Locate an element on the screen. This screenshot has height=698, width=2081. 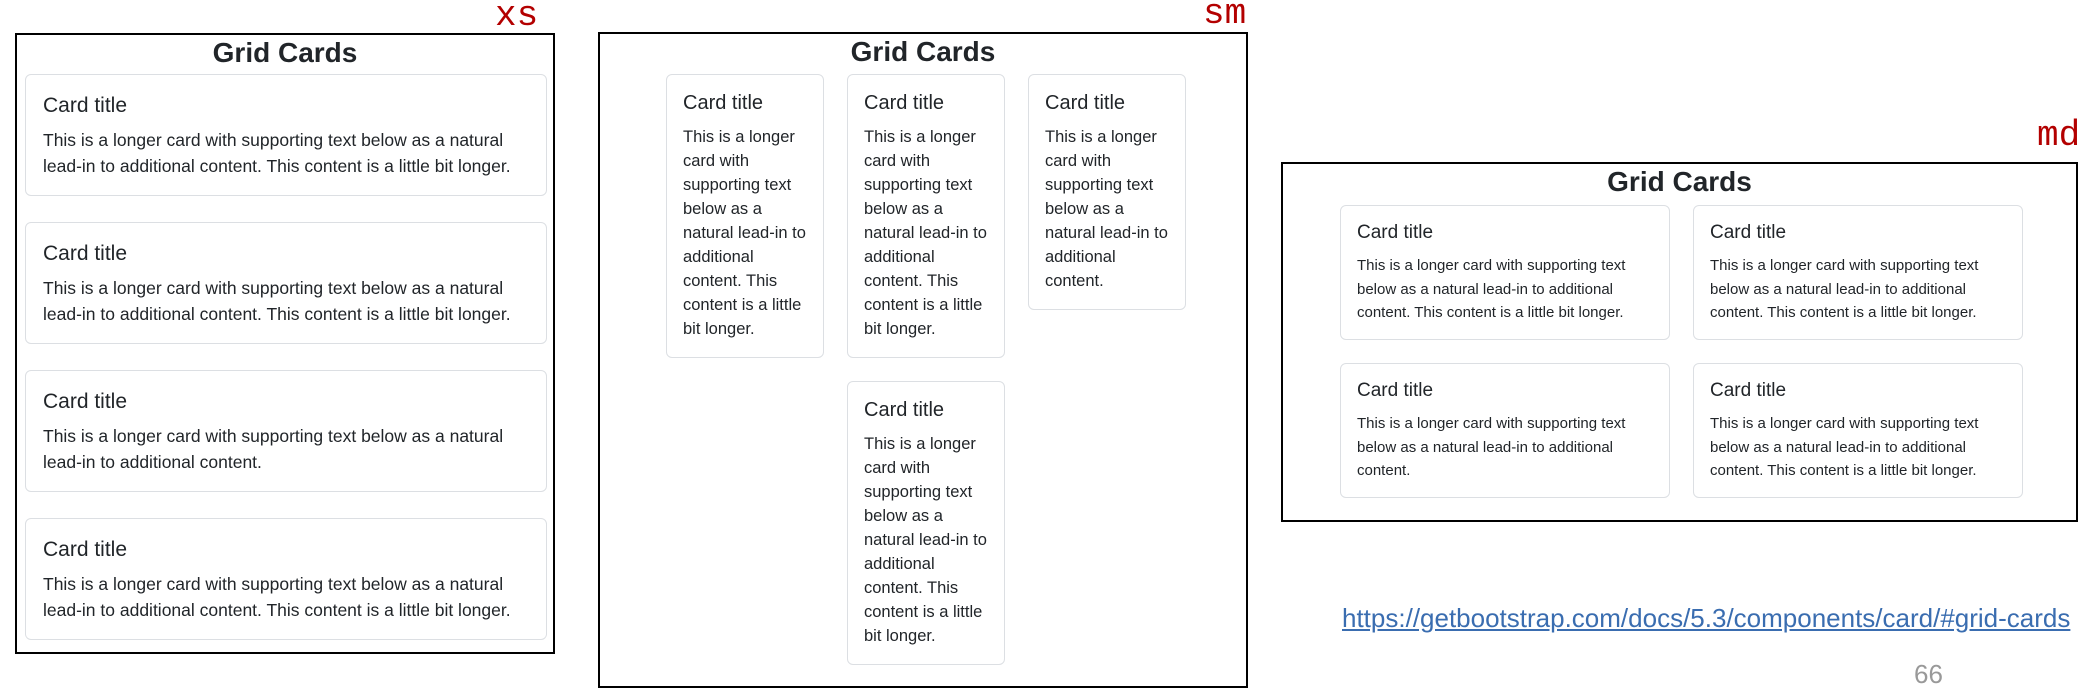
page-number: 66 is located at coordinates (1928, 674).